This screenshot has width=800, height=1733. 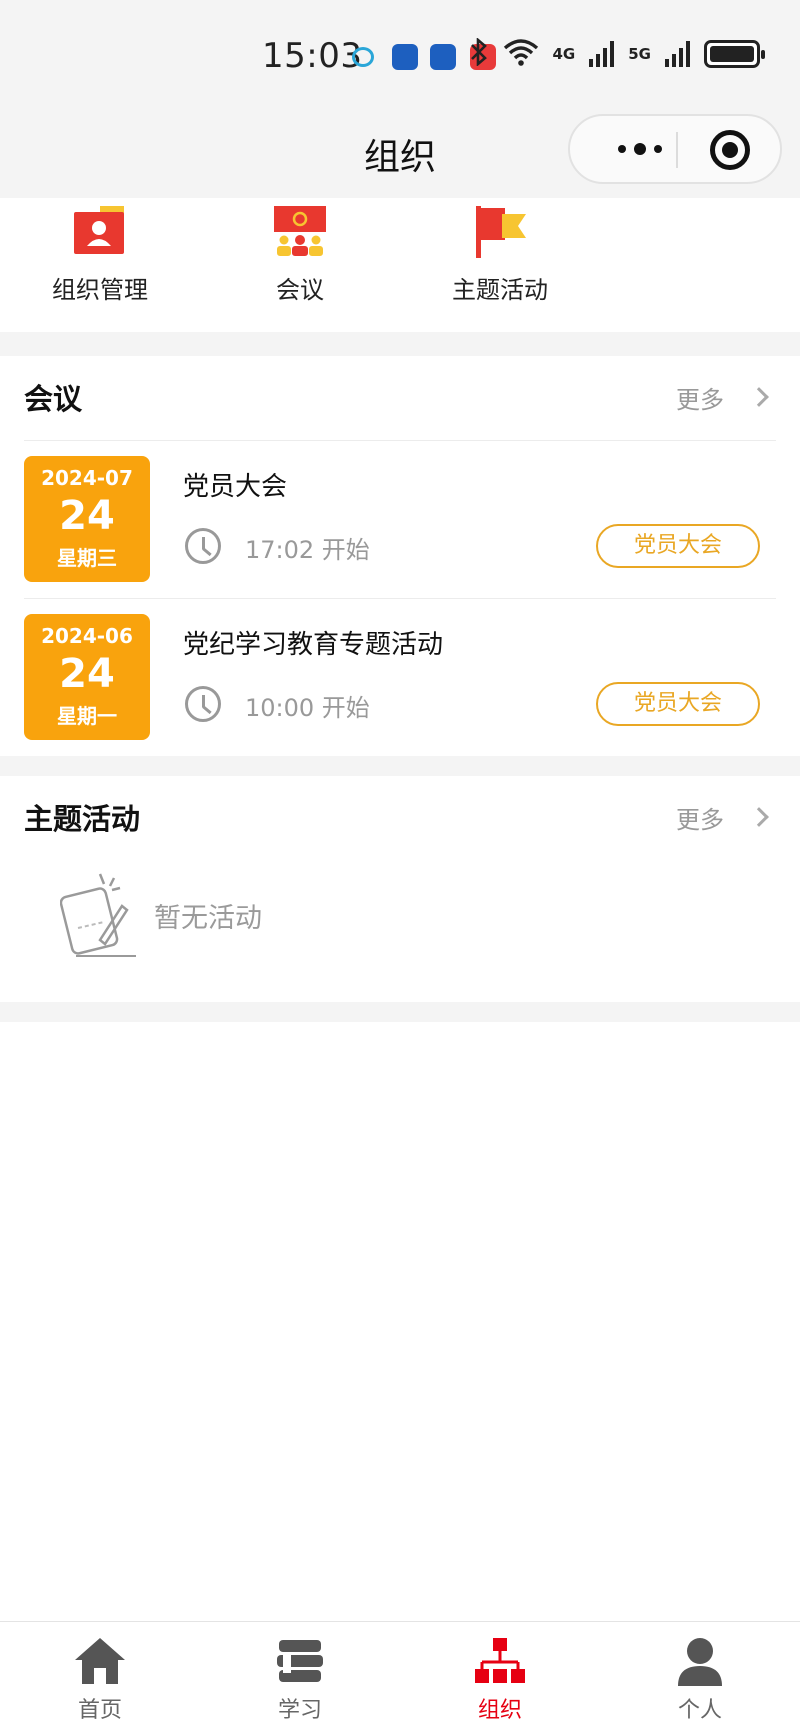 I want to click on status-indicators: 4G 5G, so click(x=617, y=53).